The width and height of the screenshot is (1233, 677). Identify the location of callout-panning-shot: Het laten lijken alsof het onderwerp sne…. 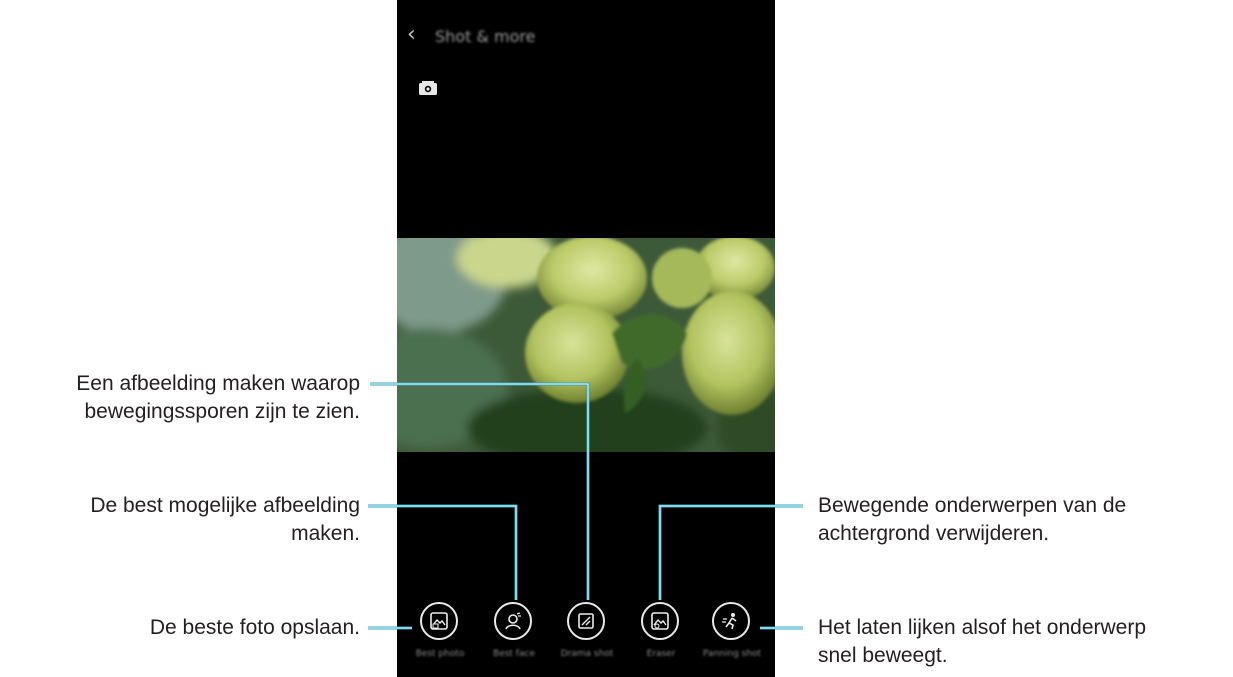
(982, 641).